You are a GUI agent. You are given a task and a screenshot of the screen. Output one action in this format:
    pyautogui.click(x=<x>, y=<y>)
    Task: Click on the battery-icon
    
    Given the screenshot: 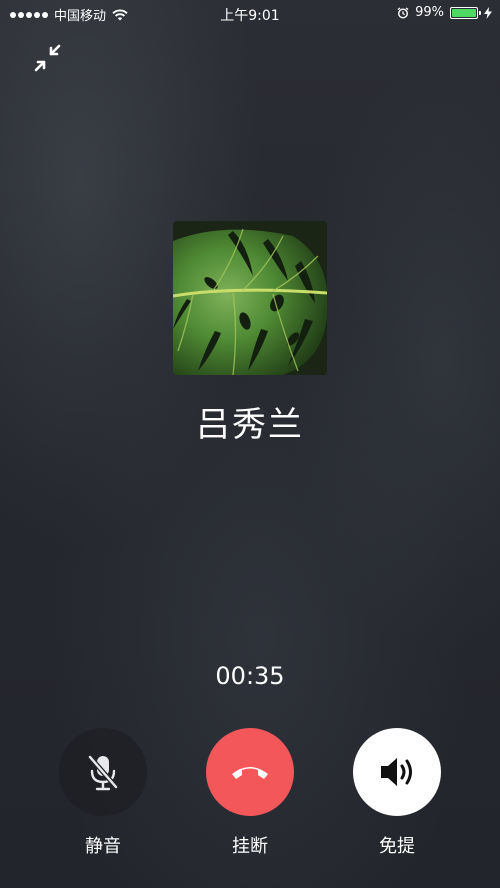 What is the action you would take?
    pyautogui.click(x=465, y=12)
    